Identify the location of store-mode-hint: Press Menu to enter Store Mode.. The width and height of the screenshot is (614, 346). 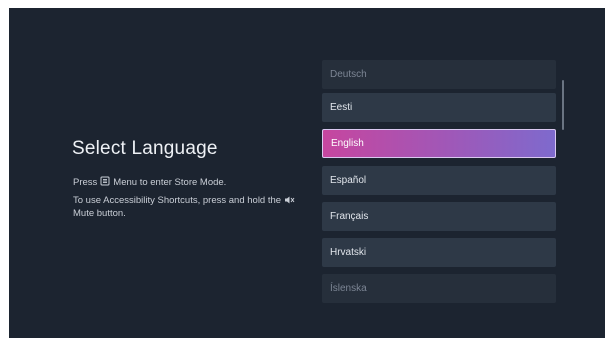
(149, 182).